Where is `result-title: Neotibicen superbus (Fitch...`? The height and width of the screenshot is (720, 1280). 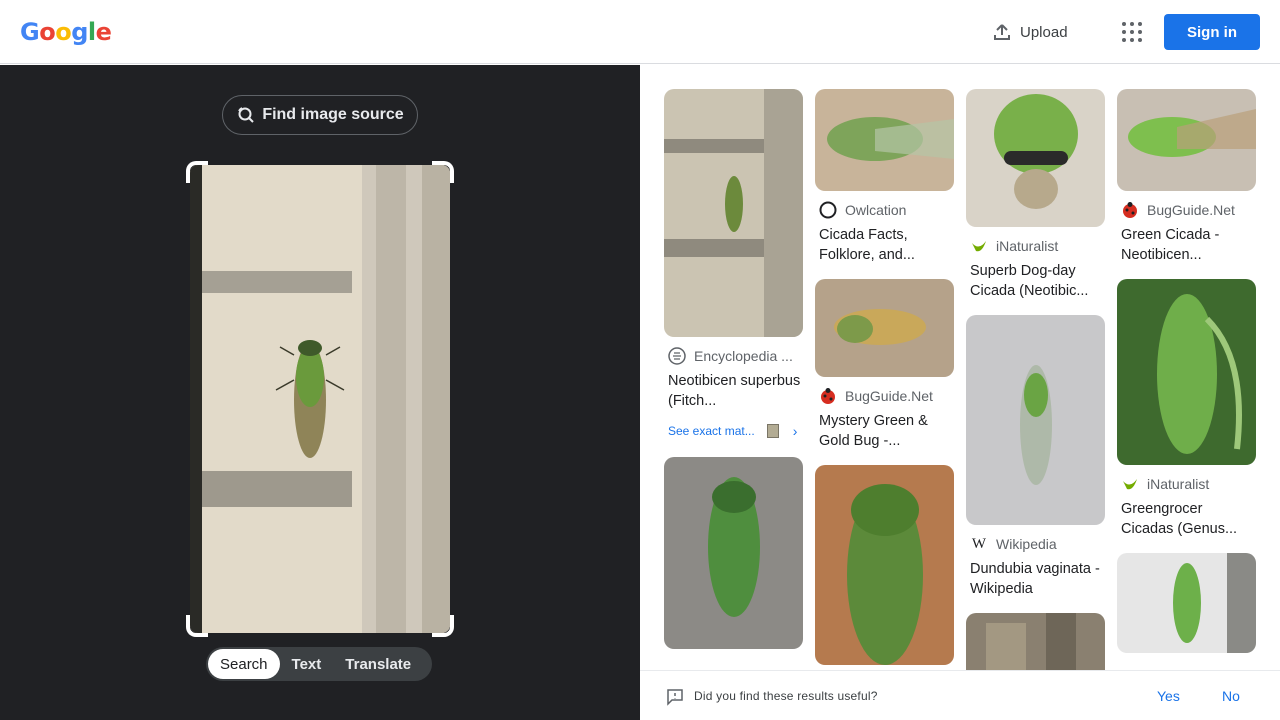
result-title: Neotibicen superbus (Fitch... is located at coordinates (733, 391).